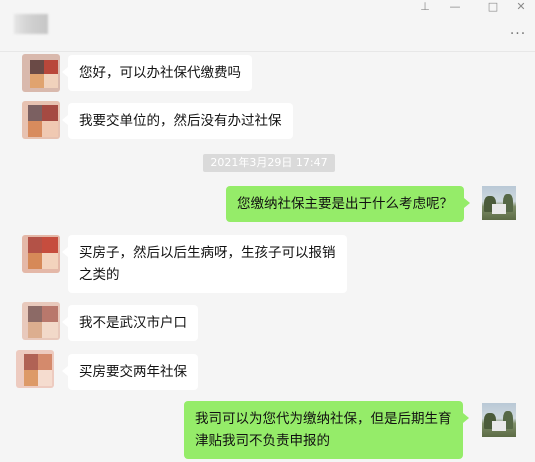  I want to click on message-bubble-incoming: 买房子，然后以后生病呀，生孩子可以报销 之类的, so click(204, 264).